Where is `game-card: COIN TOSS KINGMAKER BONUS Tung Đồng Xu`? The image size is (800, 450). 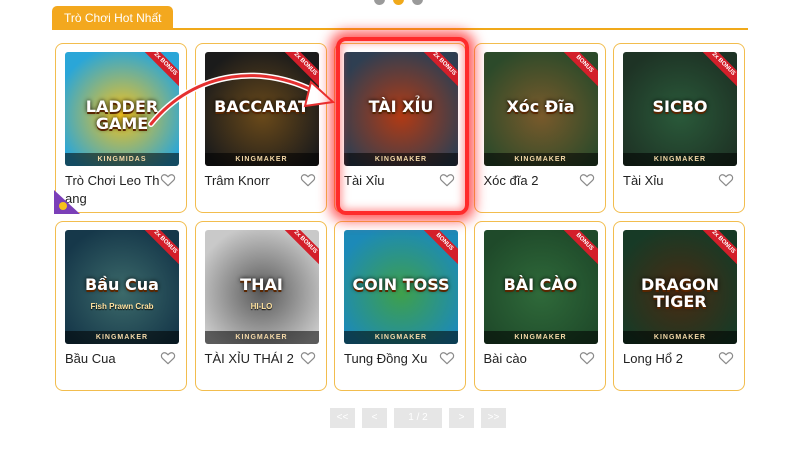
game-card: COIN TOSS KINGMAKER BONUS Tung Đồng Xu is located at coordinates (400, 306).